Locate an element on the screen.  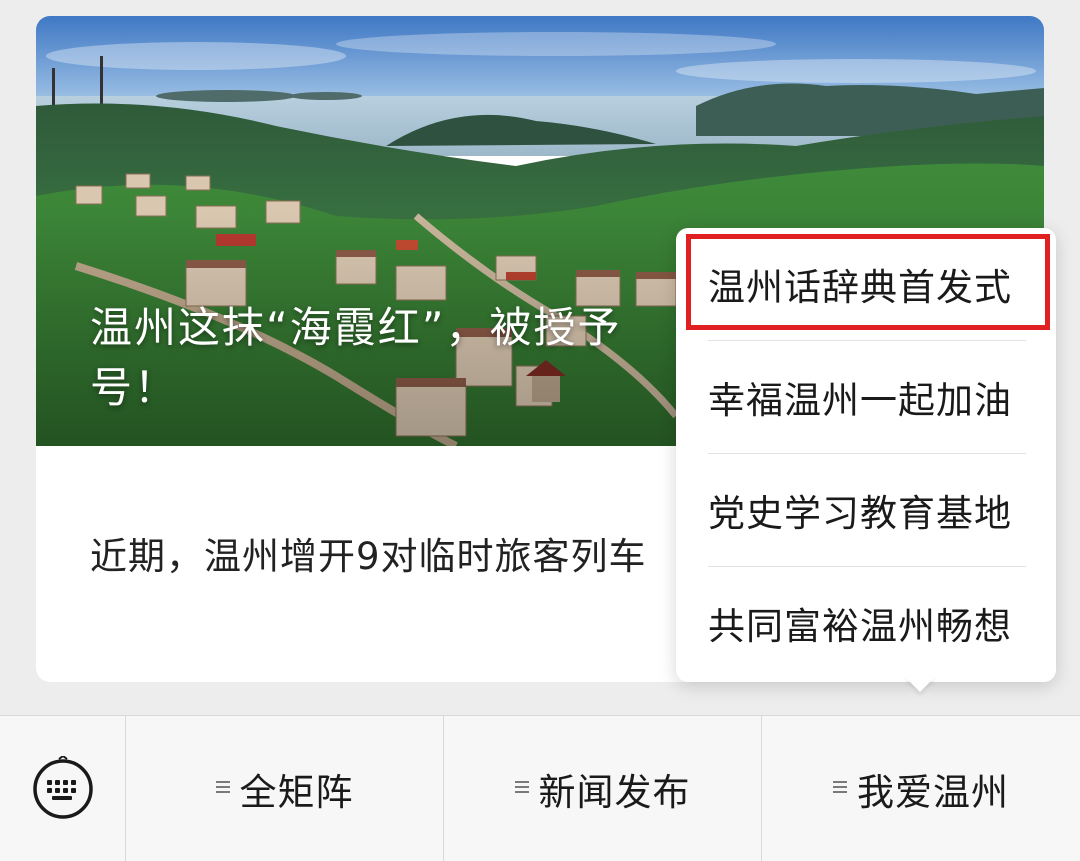
popup-pointer-arrow is located at coordinates (920, 684).